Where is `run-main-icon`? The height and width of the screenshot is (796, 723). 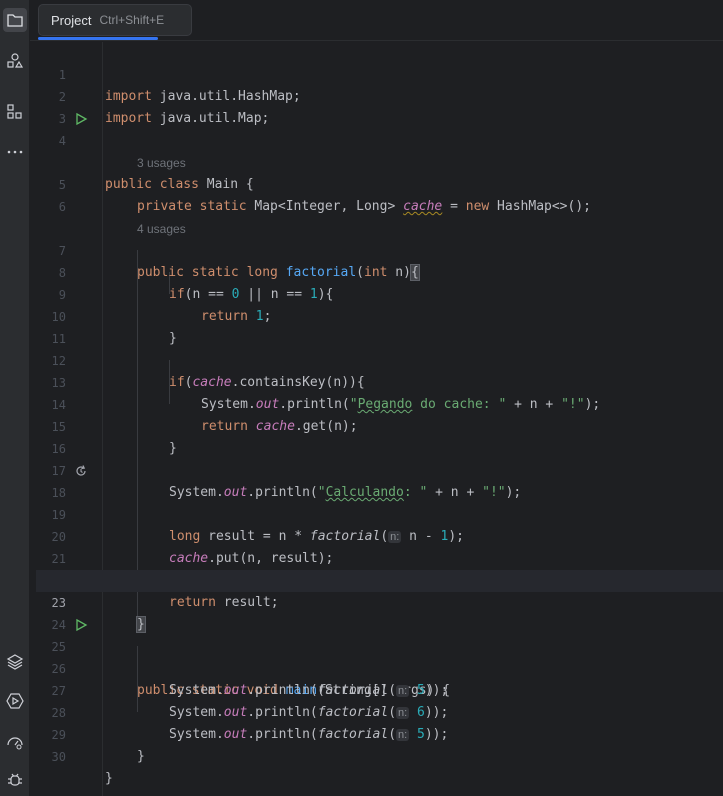
run-main-icon is located at coordinates (81, 625).